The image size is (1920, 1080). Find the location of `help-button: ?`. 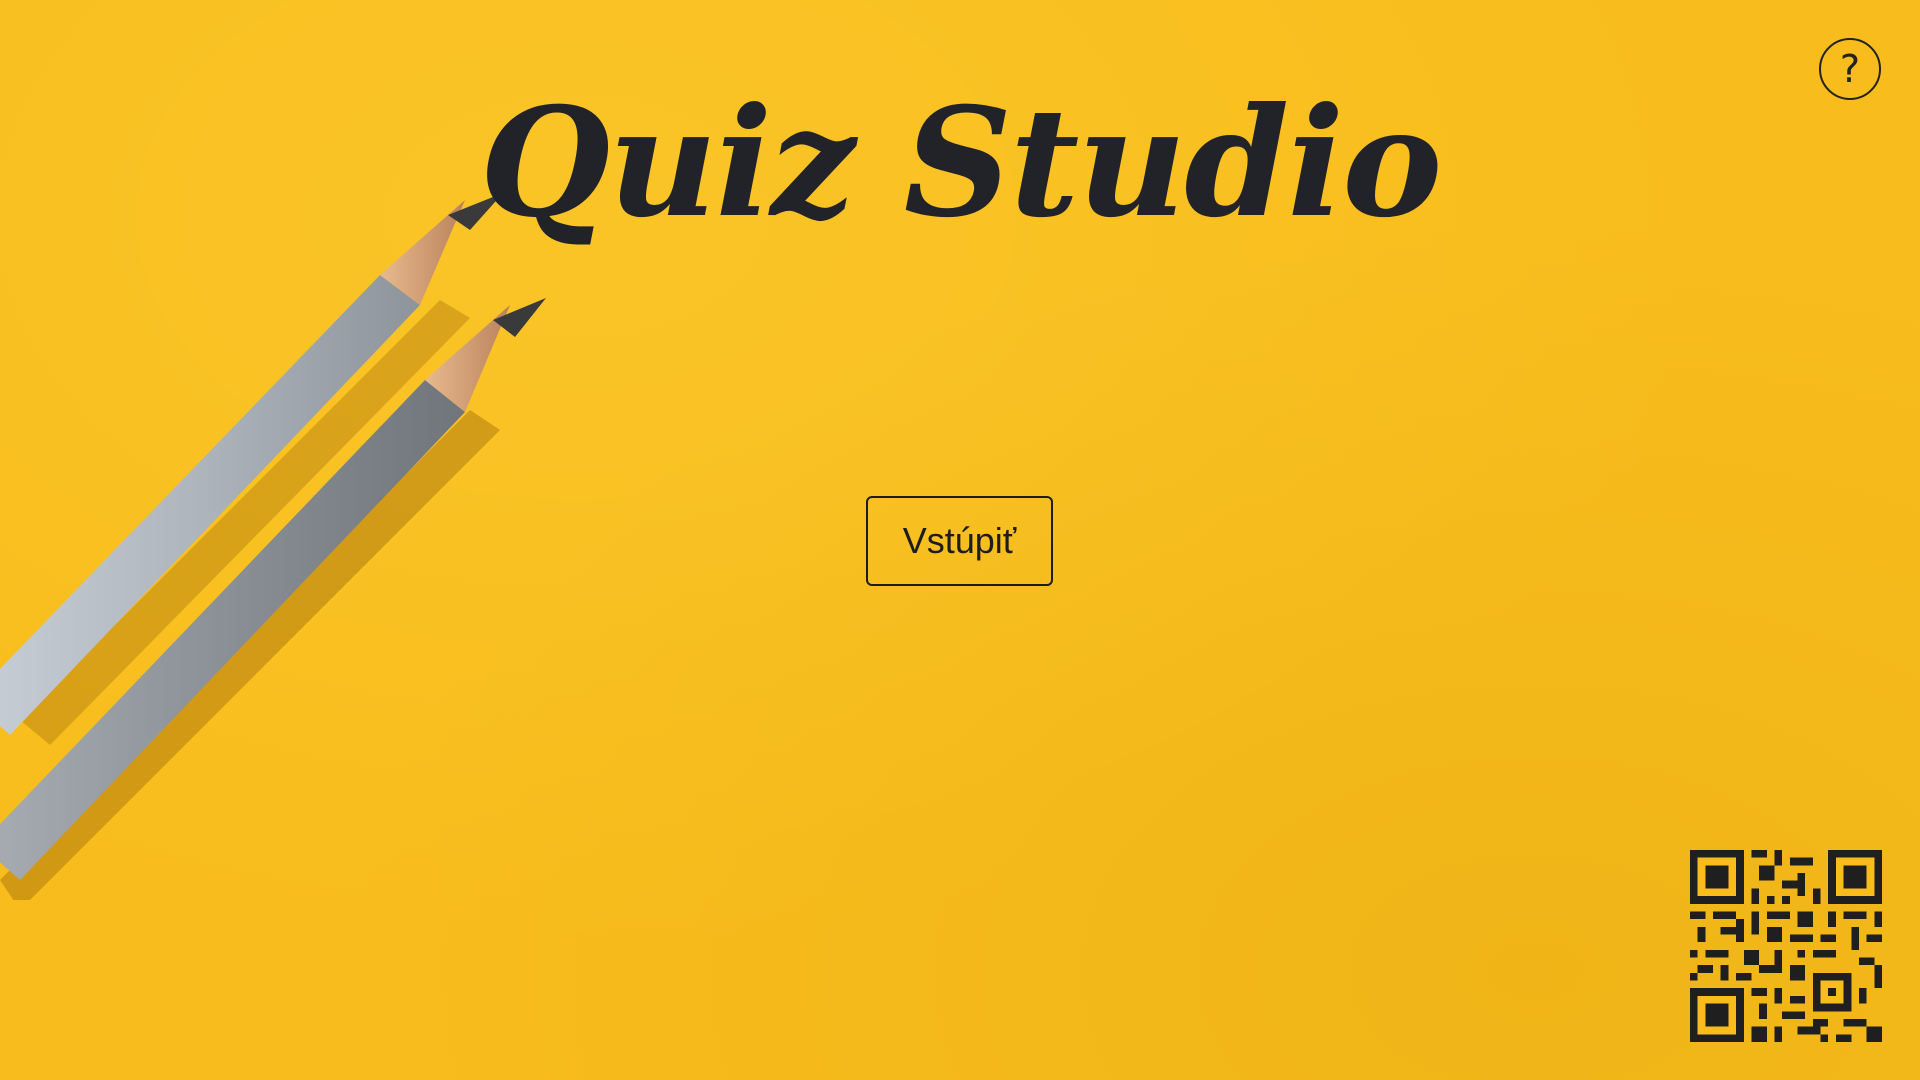

help-button: ? is located at coordinates (1850, 69).